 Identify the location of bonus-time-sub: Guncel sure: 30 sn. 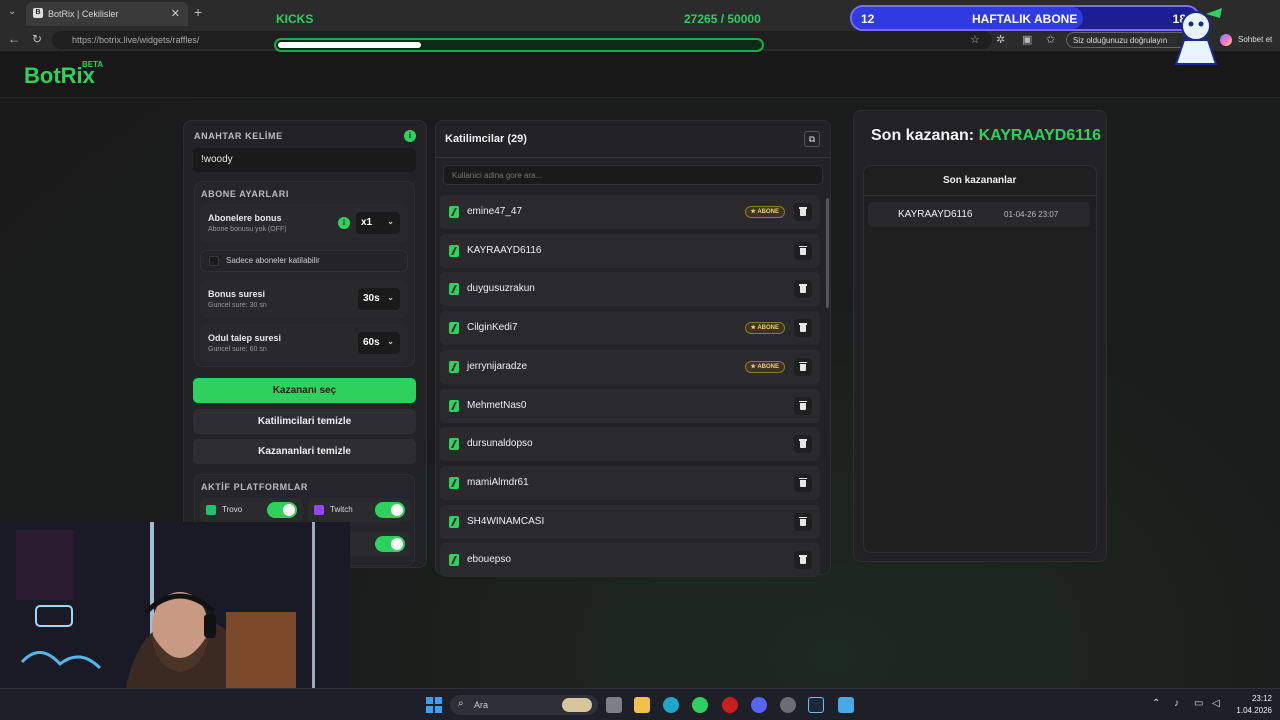
(237, 305).